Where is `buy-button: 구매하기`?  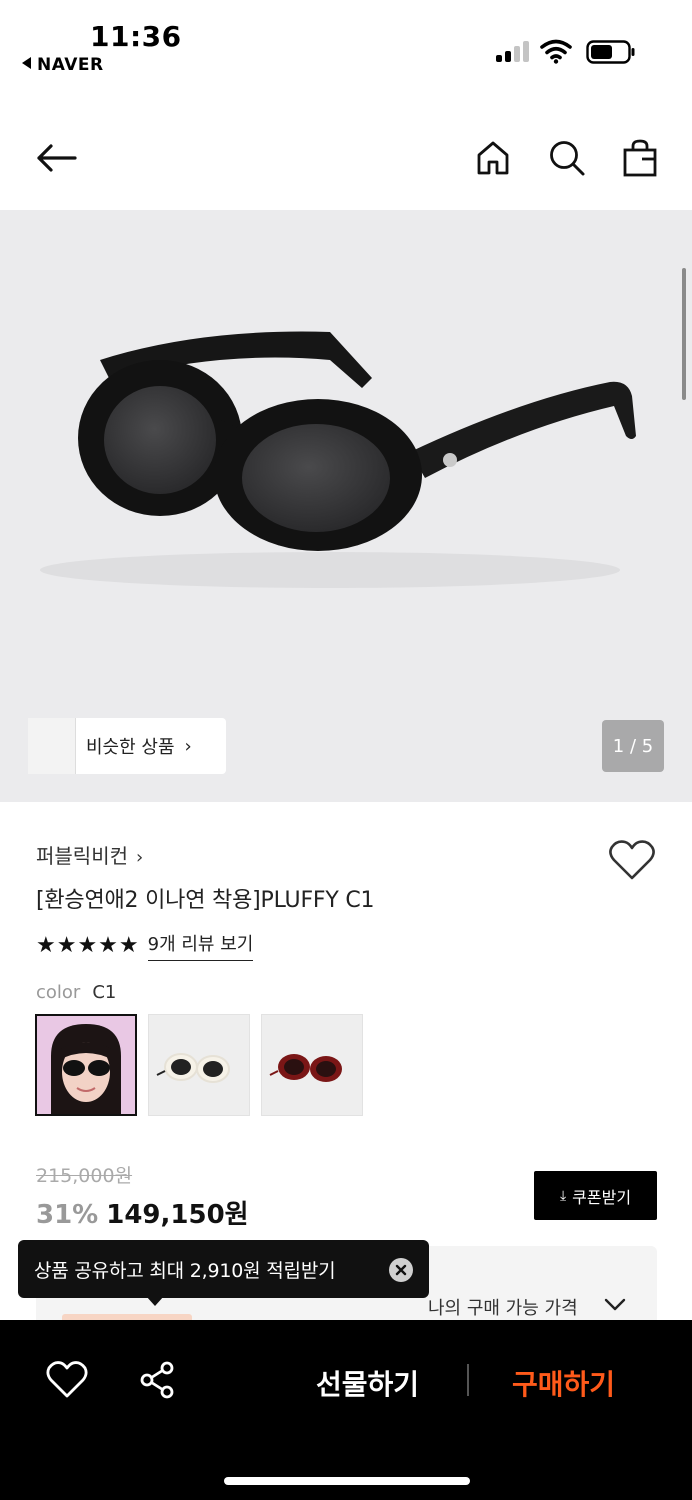
buy-button: 구매하기 is located at coordinates (563, 1383).